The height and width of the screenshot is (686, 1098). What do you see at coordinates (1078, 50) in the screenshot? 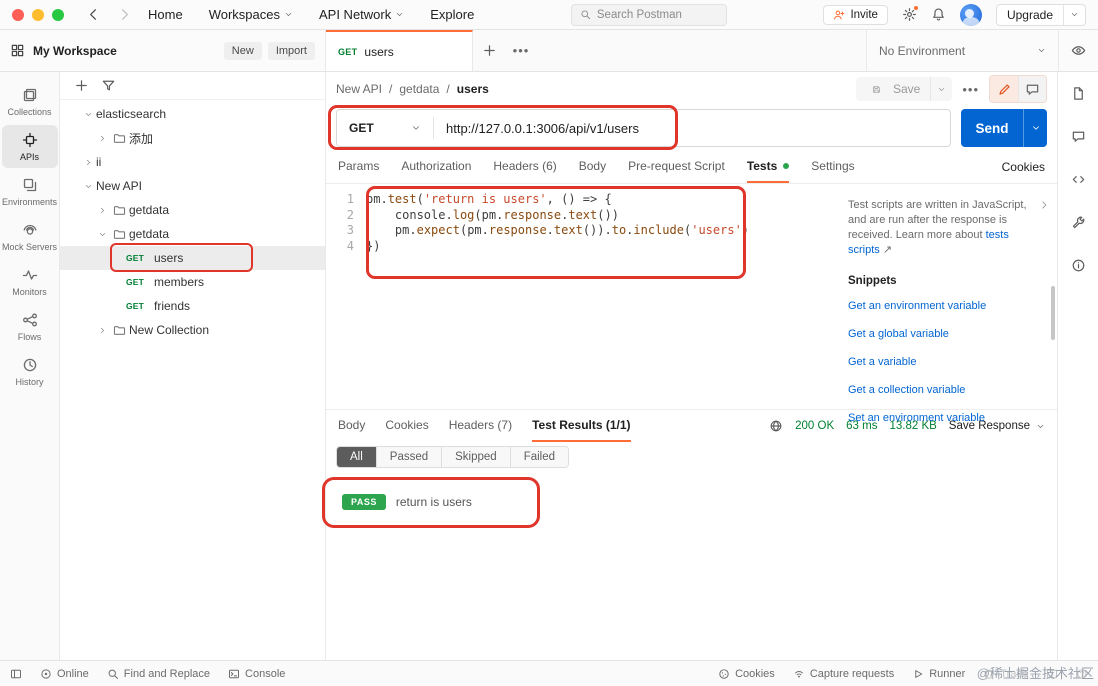
I see `environment-quick-look-icon` at bounding box center [1078, 50].